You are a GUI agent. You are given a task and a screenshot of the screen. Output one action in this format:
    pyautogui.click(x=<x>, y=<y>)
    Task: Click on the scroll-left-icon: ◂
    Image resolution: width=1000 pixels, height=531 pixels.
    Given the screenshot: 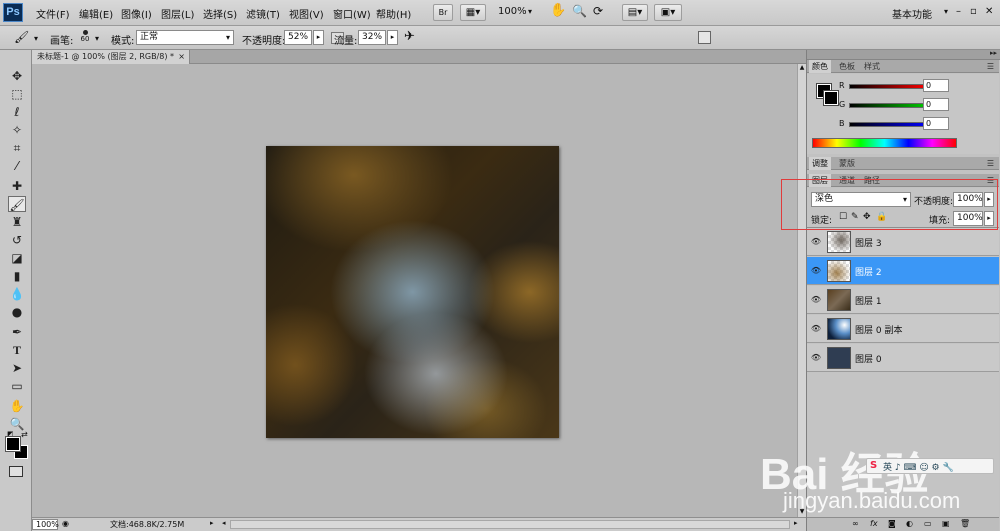 What is the action you would take?
    pyautogui.click(x=224, y=523)
    